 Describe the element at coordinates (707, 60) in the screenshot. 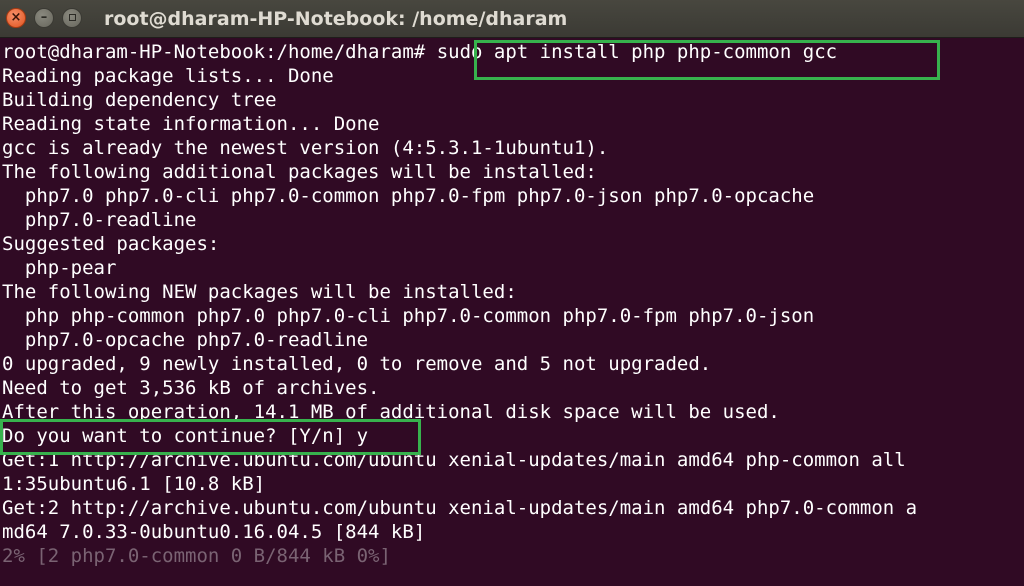

I see `command-highlight-box` at that location.